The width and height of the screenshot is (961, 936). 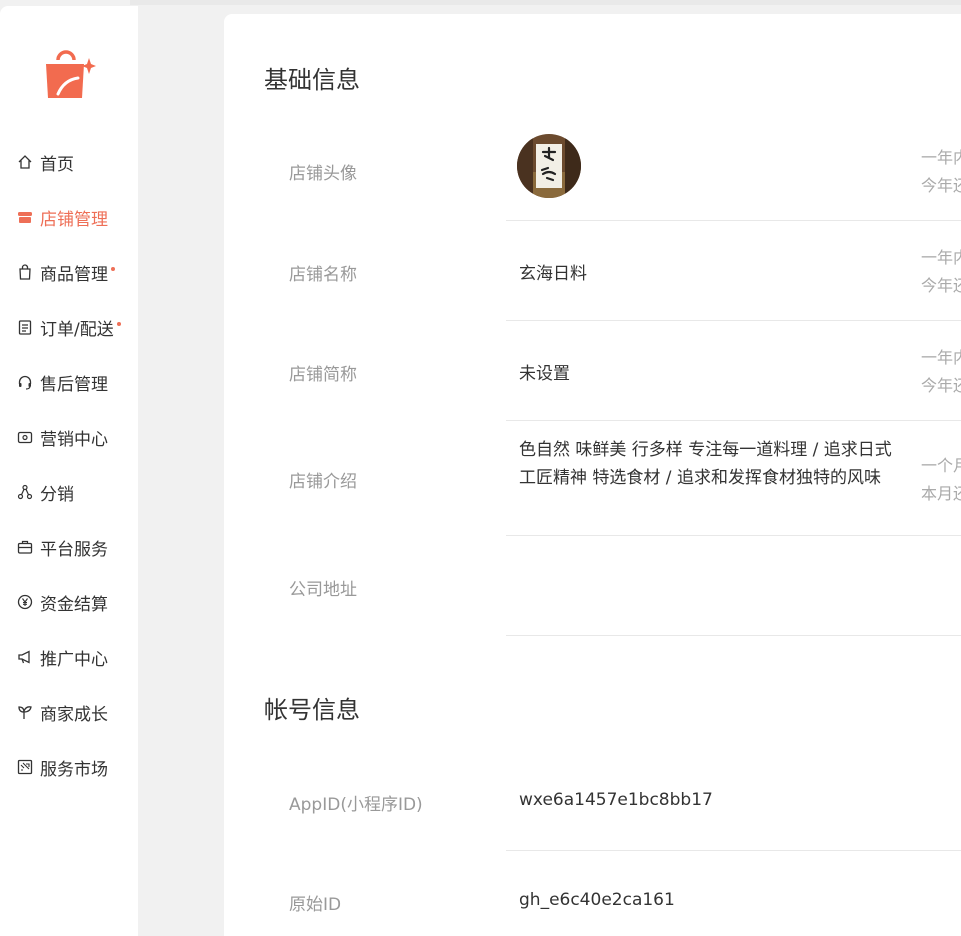 I want to click on market-icon, so click(x=25, y=767).